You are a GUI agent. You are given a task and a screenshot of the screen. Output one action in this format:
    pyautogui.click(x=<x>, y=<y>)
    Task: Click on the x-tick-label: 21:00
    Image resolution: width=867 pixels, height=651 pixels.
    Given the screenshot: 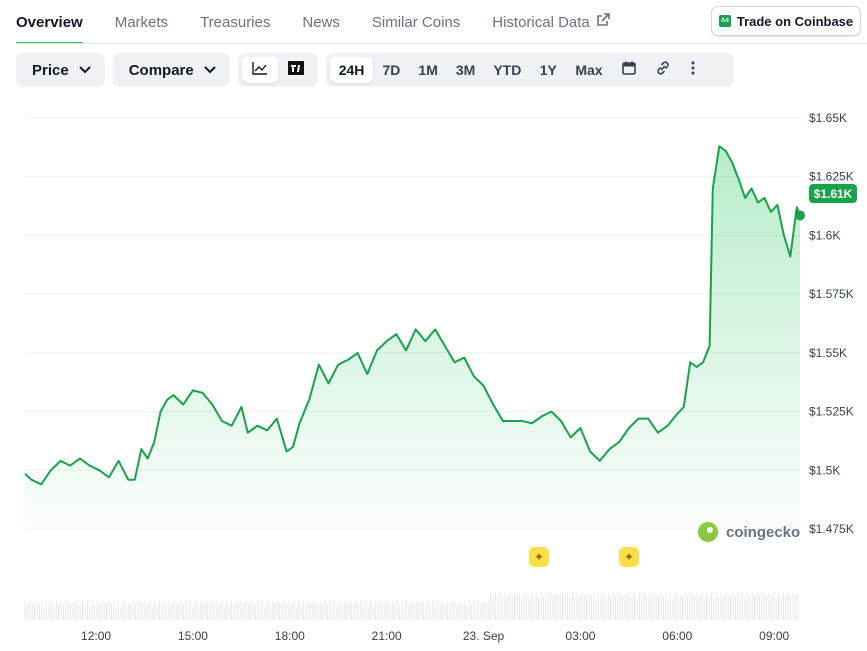 What is the action you would take?
    pyautogui.click(x=387, y=636)
    